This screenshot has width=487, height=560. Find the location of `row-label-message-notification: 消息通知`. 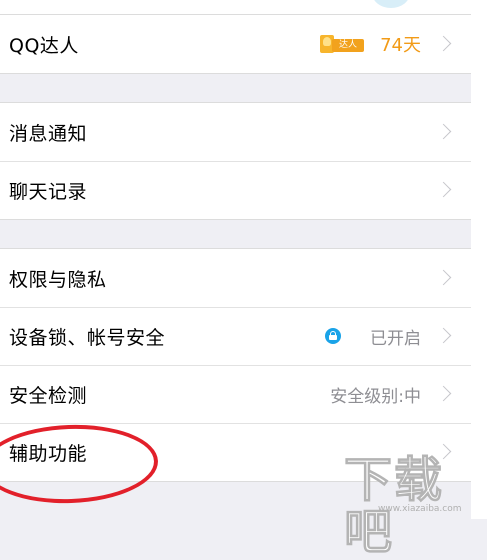

row-label-message-notification: 消息通知 is located at coordinates (48, 133).